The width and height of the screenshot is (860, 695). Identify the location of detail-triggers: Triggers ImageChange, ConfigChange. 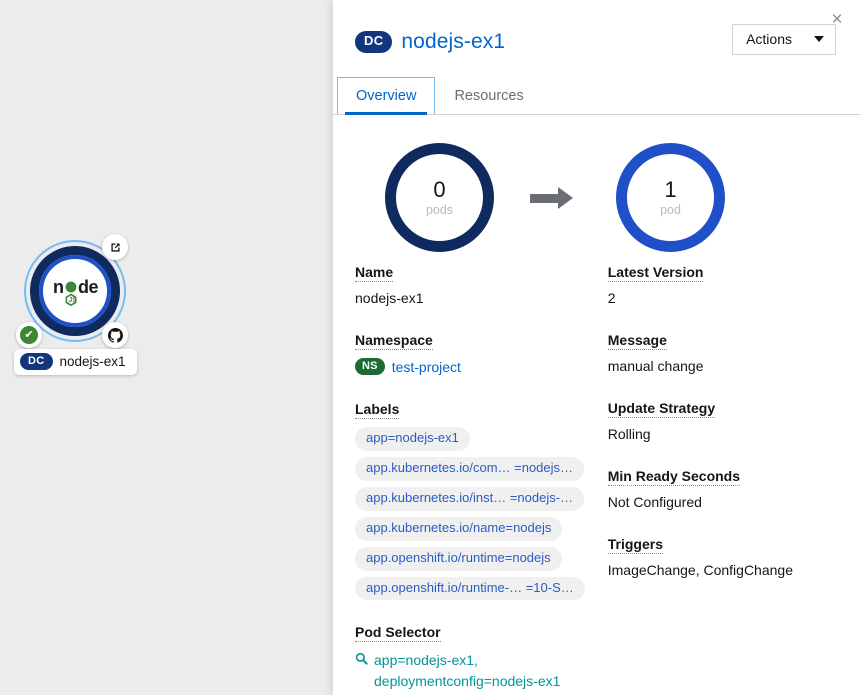
(721, 557).